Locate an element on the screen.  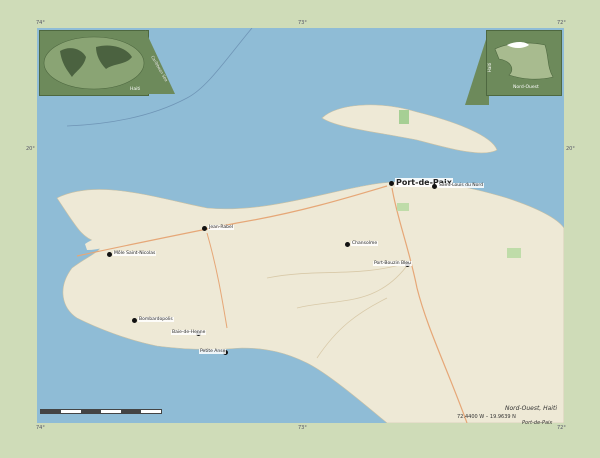
place-label-petite-anse: Petite Anse is located at coordinates (213, 351).